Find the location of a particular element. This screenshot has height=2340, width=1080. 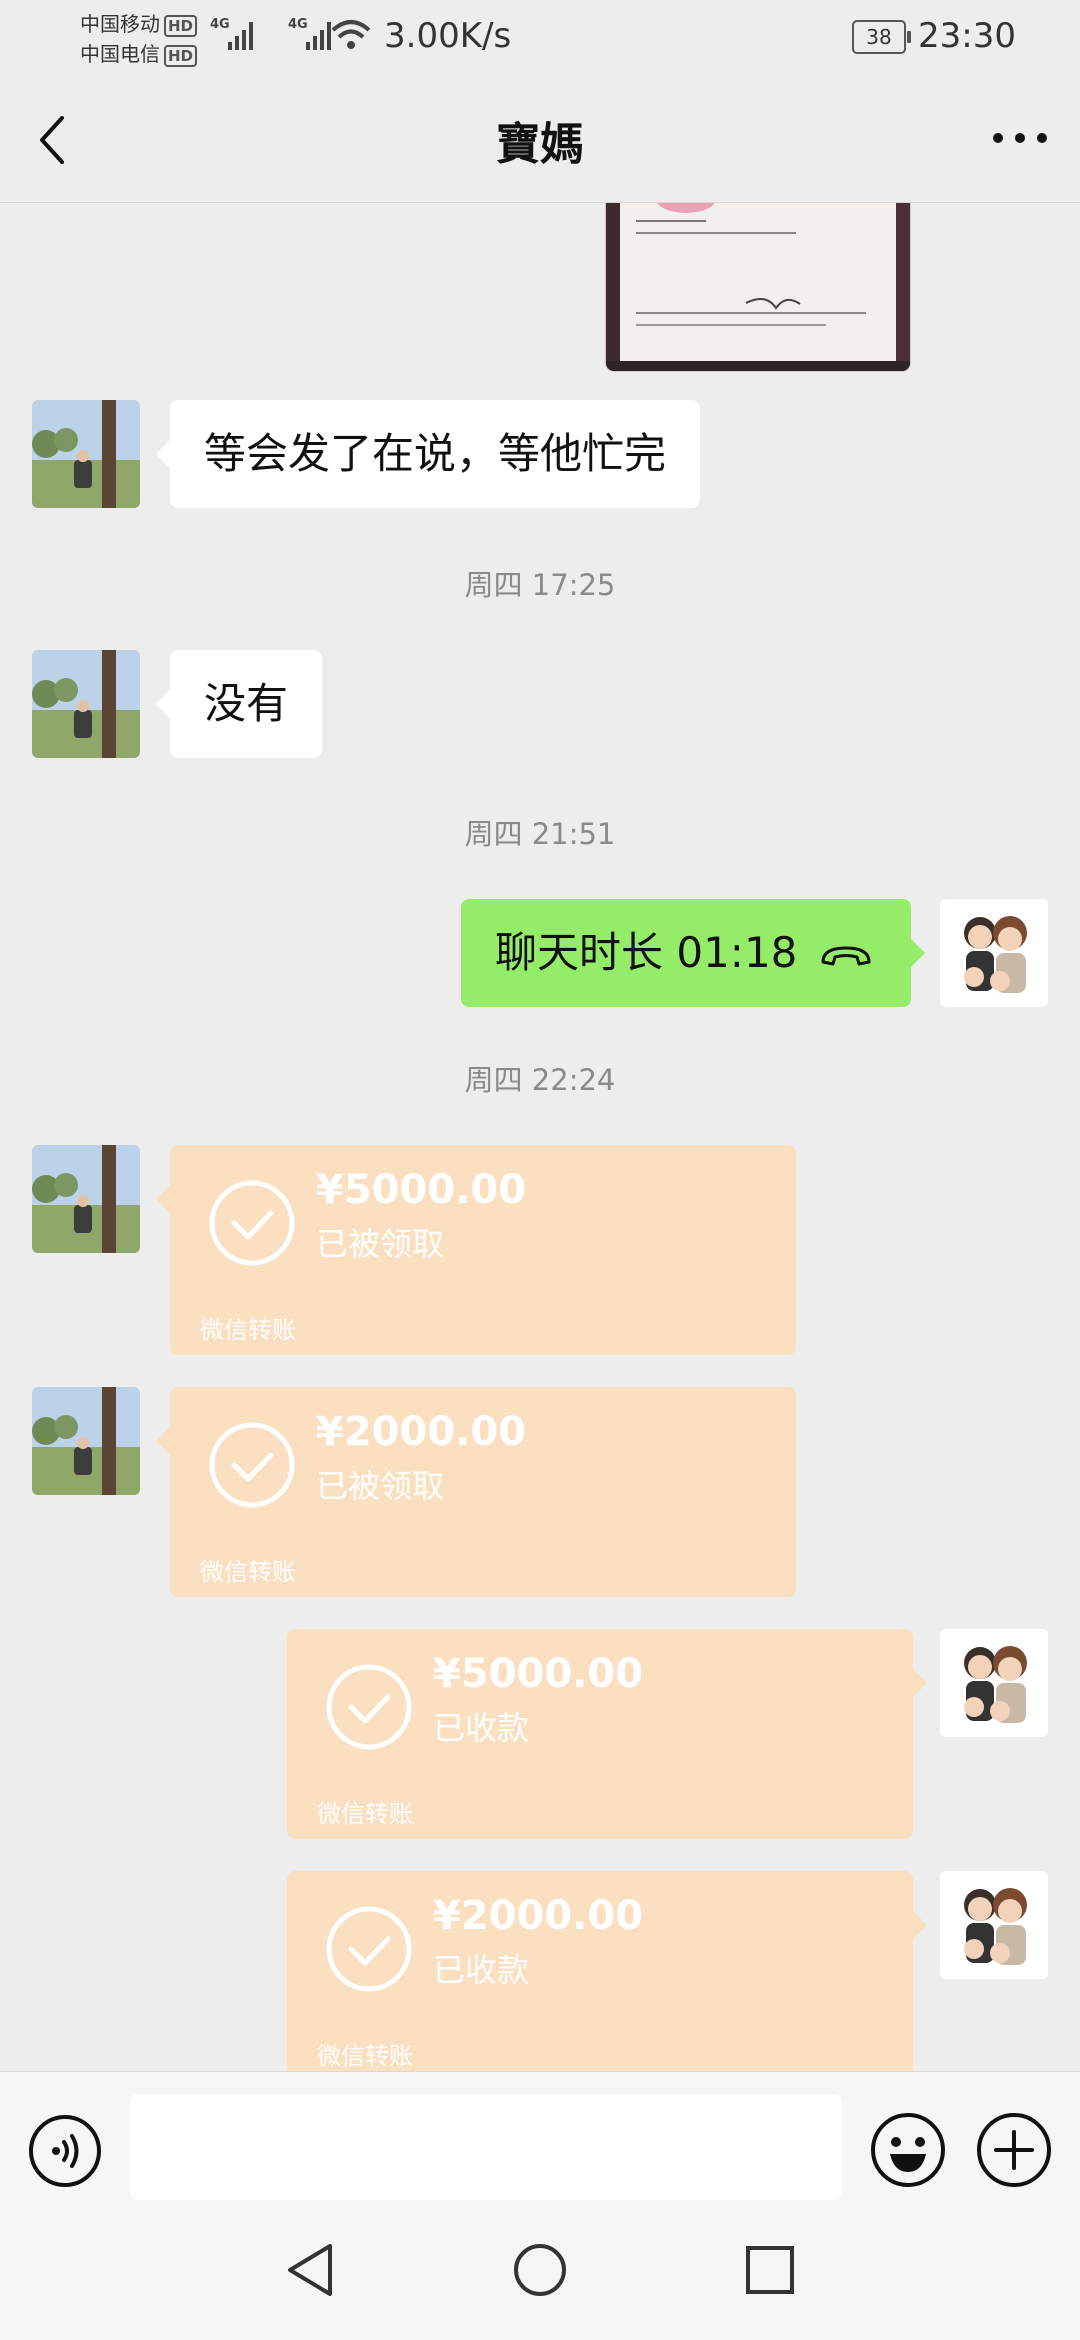

carrier-1-name: 中国移动 is located at coordinates (120, 24).